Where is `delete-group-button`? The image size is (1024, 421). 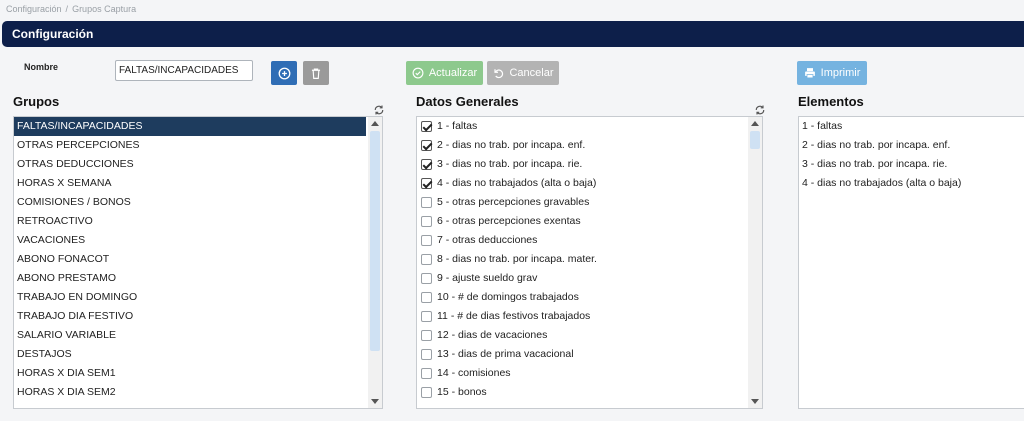
delete-group-button is located at coordinates (316, 73).